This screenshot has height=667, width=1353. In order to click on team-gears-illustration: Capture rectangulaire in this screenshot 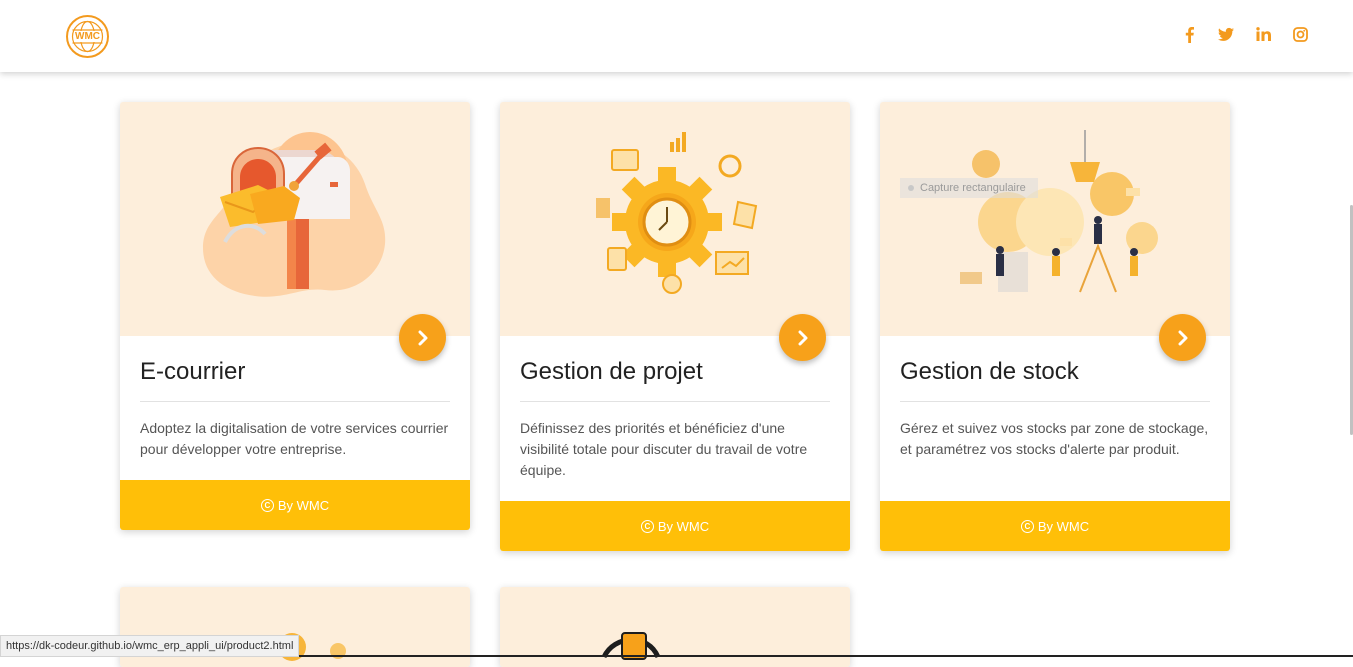, I will do `click(1055, 219)`.